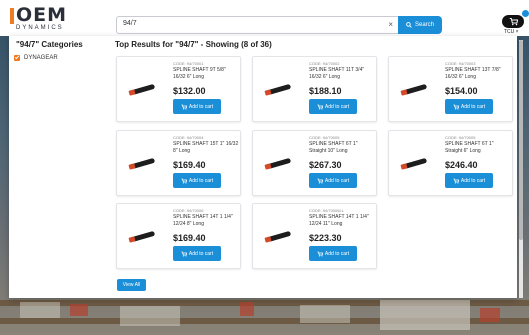  Describe the element at coordinates (206, 221) in the screenshot. I see `product-name: SPLINE SHAFT 14T 1 1/4" 12/24 8" Long` at that location.